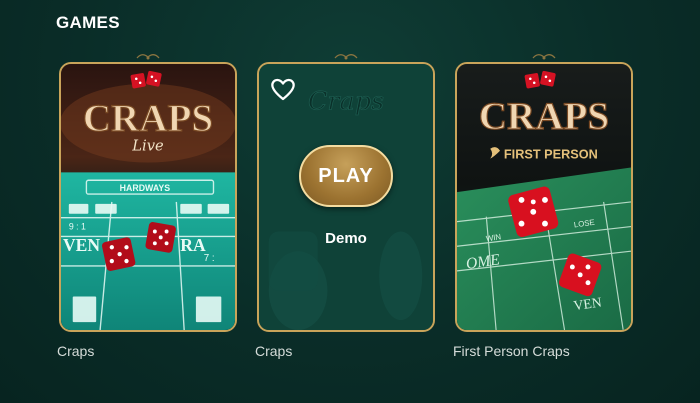 The height and width of the screenshot is (403, 700). I want to click on svg-text: 7 :, so click(209, 258).